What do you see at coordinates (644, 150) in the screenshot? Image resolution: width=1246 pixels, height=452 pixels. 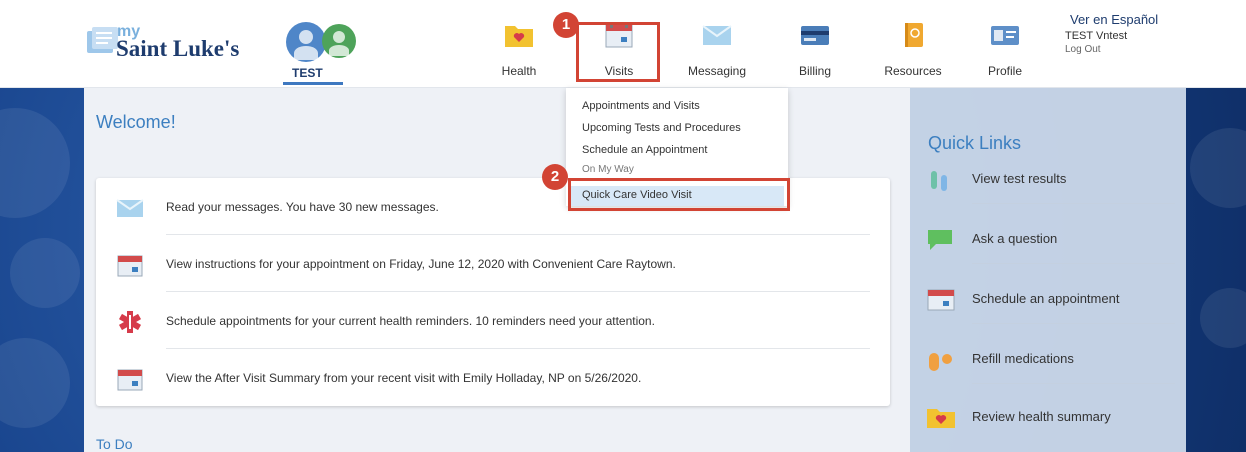 I see `menu-item-schedule-appointment: Schedule an Appointment` at bounding box center [644, 150].